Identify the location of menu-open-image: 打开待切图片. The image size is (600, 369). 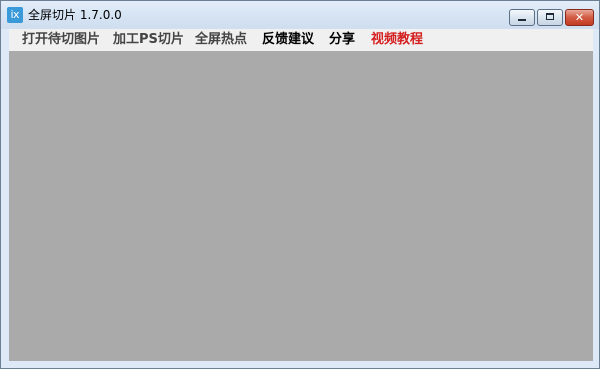
(61, 40).